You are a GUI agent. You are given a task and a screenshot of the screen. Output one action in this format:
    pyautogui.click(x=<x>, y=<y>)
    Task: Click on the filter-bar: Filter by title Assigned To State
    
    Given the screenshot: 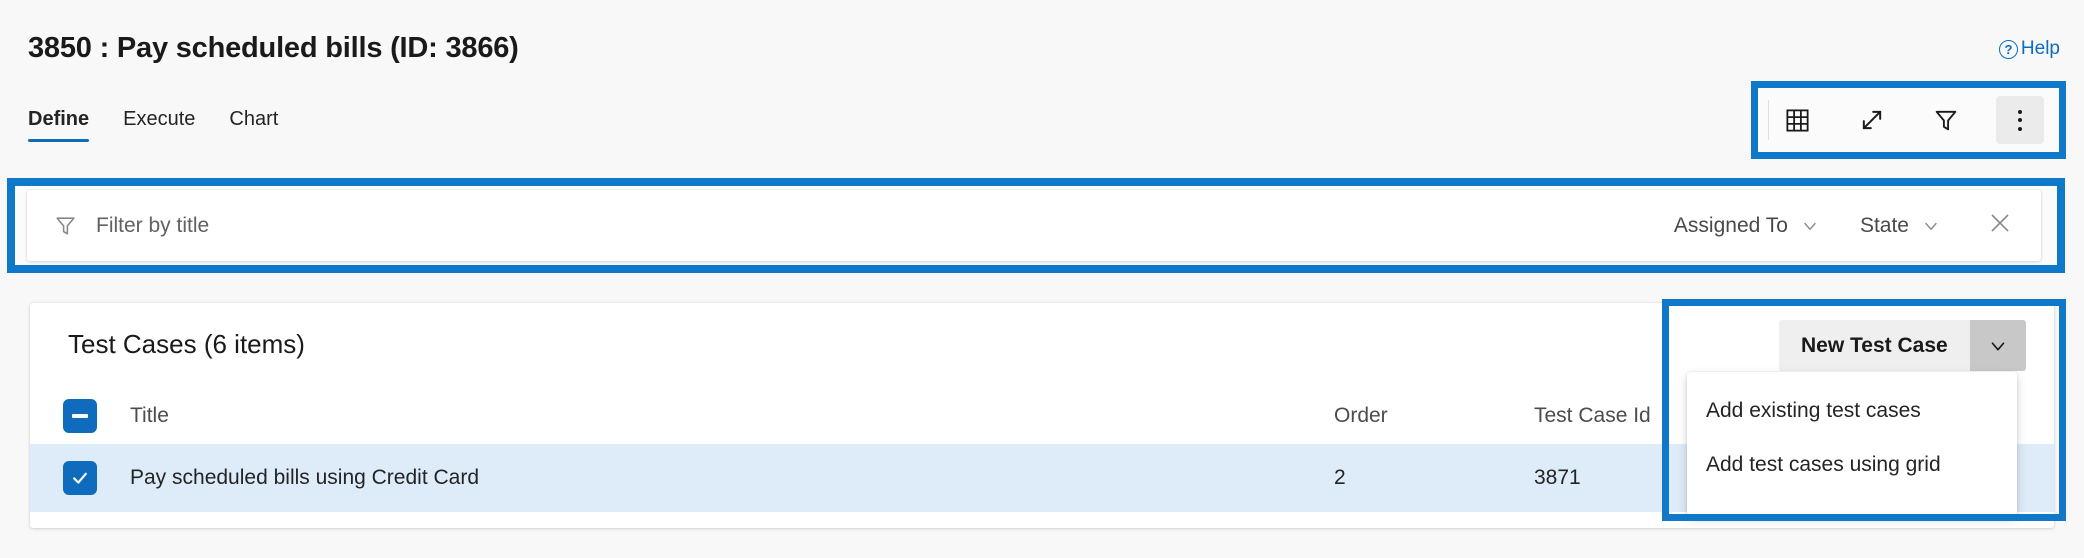 What is the action you would take?
    pyautogui.click(x=1034, y=225)
    